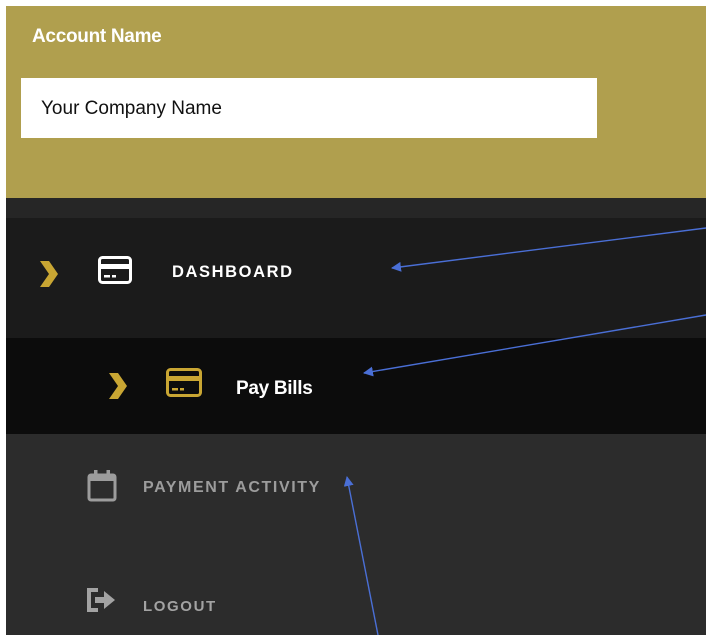  What do you see at coordinates (356, 386) in the screenshot?
I see `sidebar-subitem-pay-bills: Pay Bills` at bounding box center [356, 386].